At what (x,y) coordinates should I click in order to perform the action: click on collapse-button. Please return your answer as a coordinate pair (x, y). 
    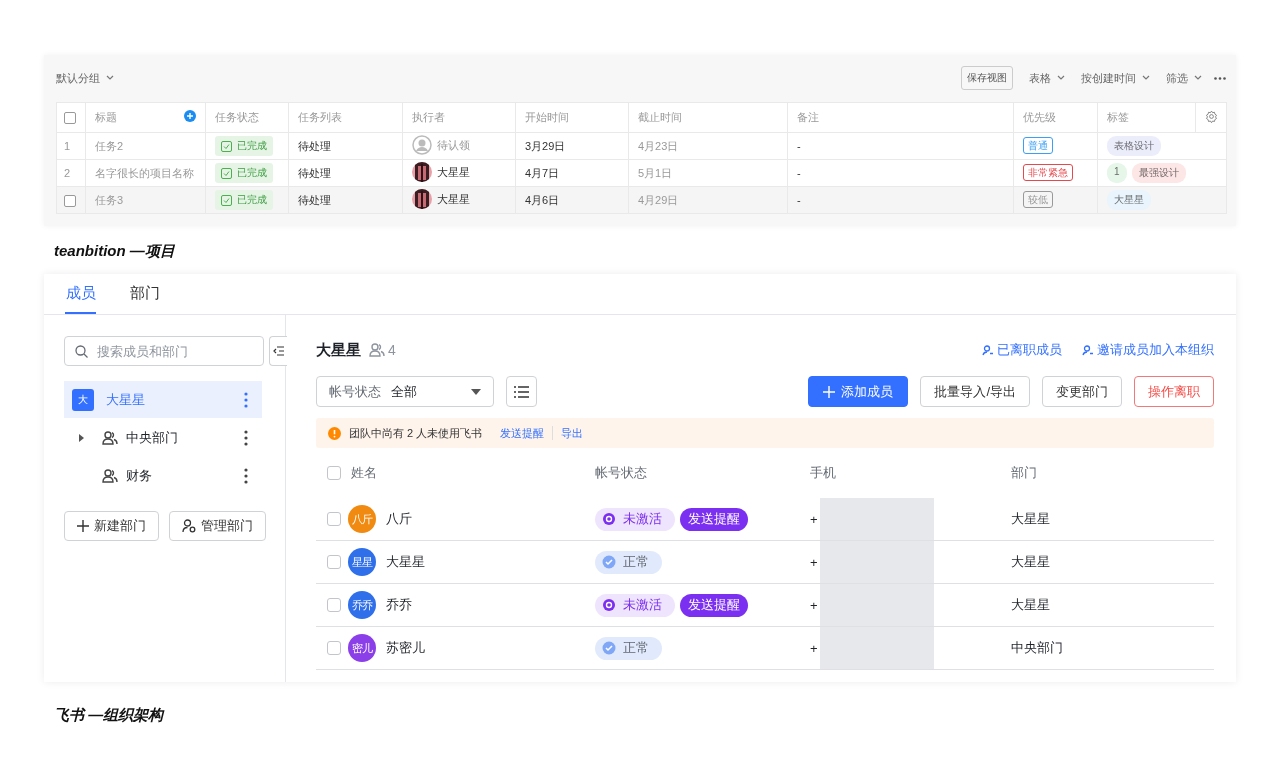
    Looking at the image, I should click on (278, 351).